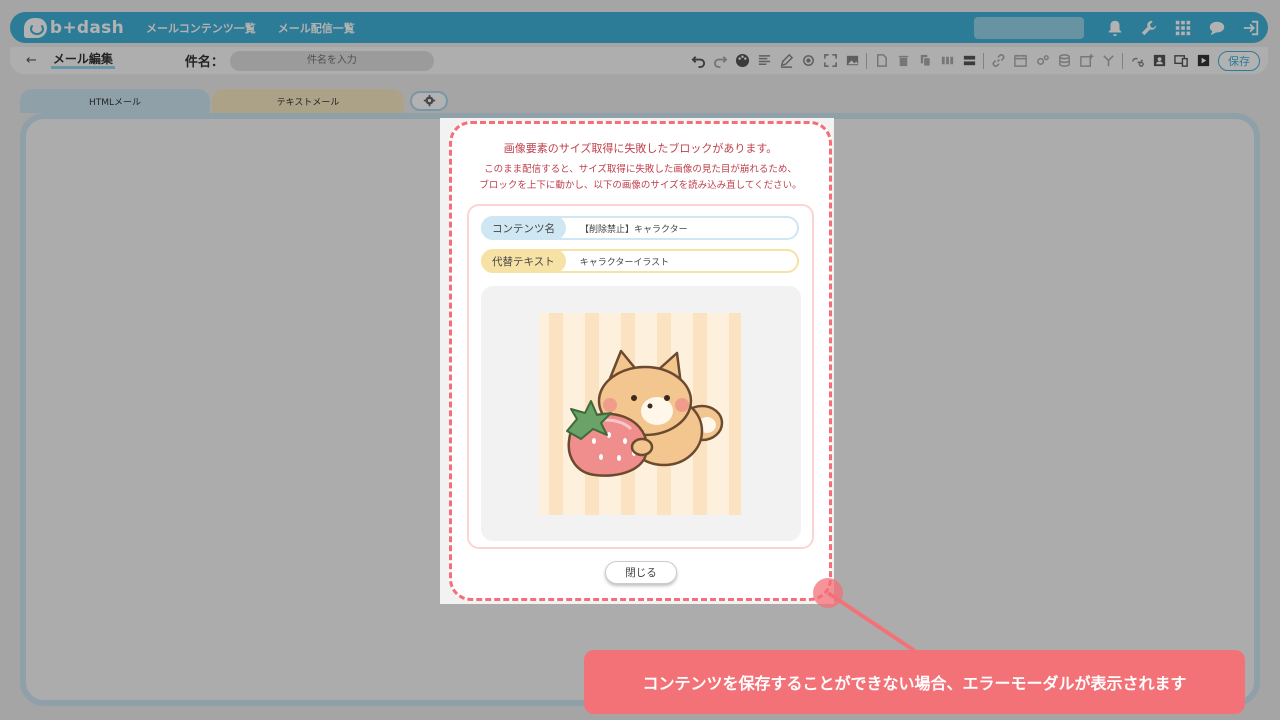 This screenshot has width=1280, height=720. I want to click on annotation-callout: コンテンツを保存することができない場合、エラーモーダルが表示されます, so click(914, 682).